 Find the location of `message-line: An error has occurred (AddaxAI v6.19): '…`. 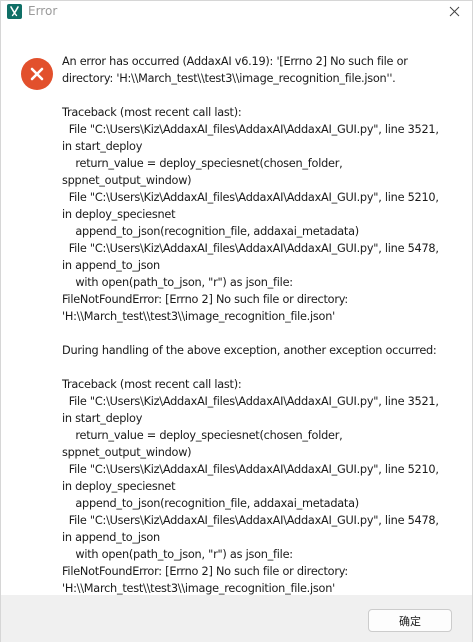

message-line: An error has occurred (AddaxAI v6.19): '… is located at coordinates (235, 61).